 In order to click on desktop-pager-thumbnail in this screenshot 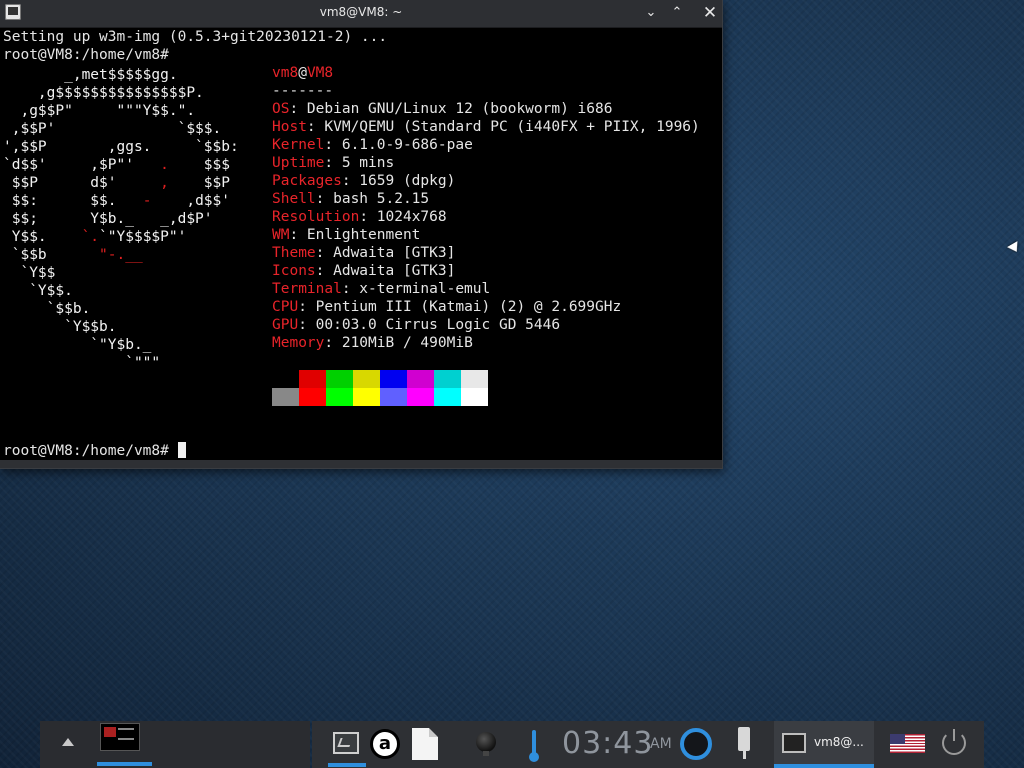, I will do `click(120, 737)`.